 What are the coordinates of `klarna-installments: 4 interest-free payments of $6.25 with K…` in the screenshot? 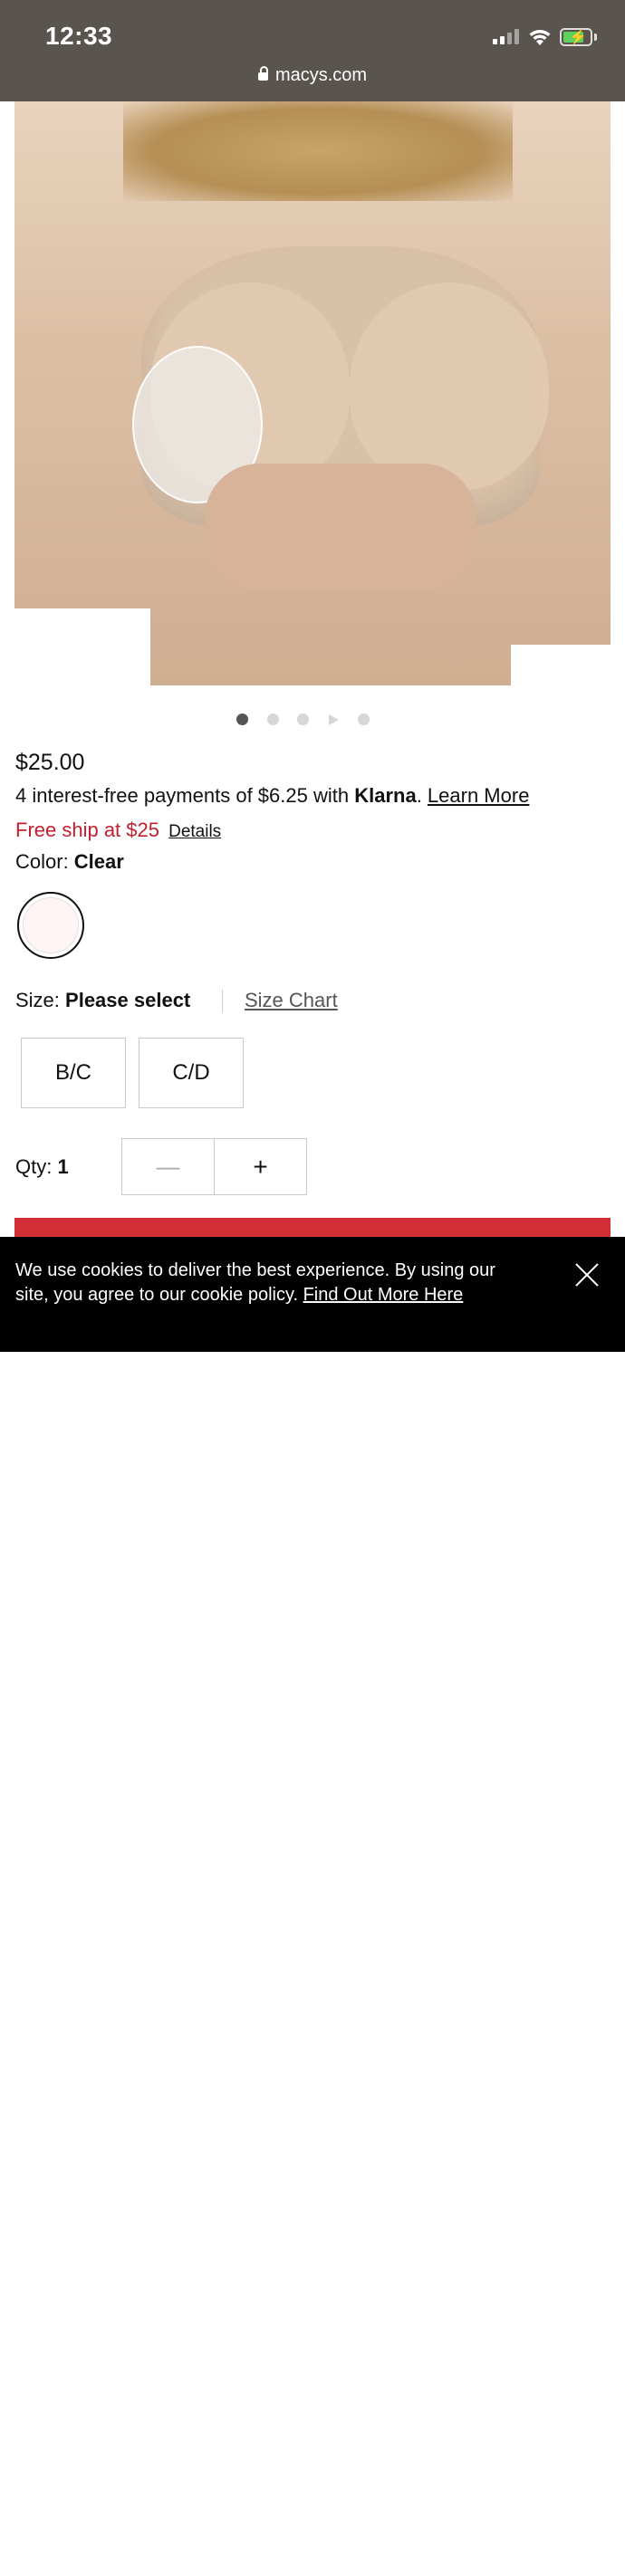 It's located at (272, 796).